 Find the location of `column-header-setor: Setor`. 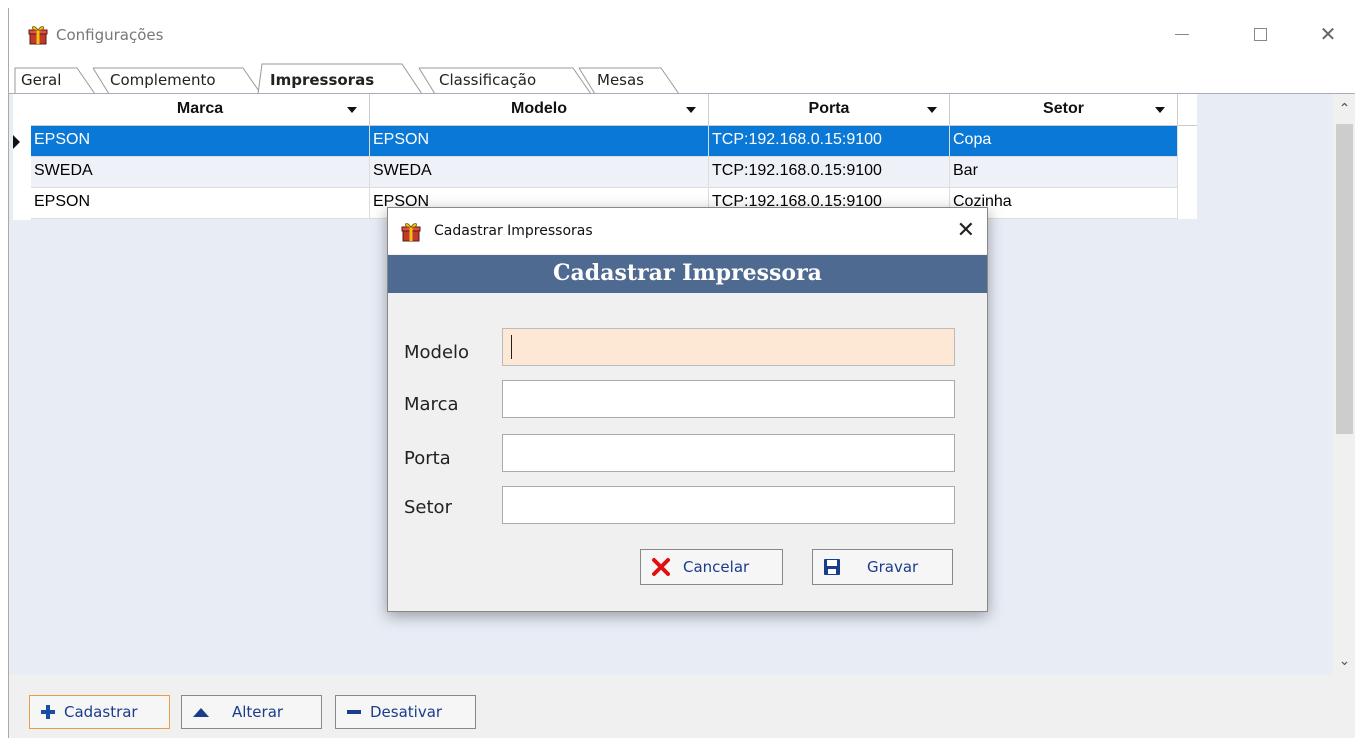

column-header-setor: Setor is located at coordinates (1064, 110).